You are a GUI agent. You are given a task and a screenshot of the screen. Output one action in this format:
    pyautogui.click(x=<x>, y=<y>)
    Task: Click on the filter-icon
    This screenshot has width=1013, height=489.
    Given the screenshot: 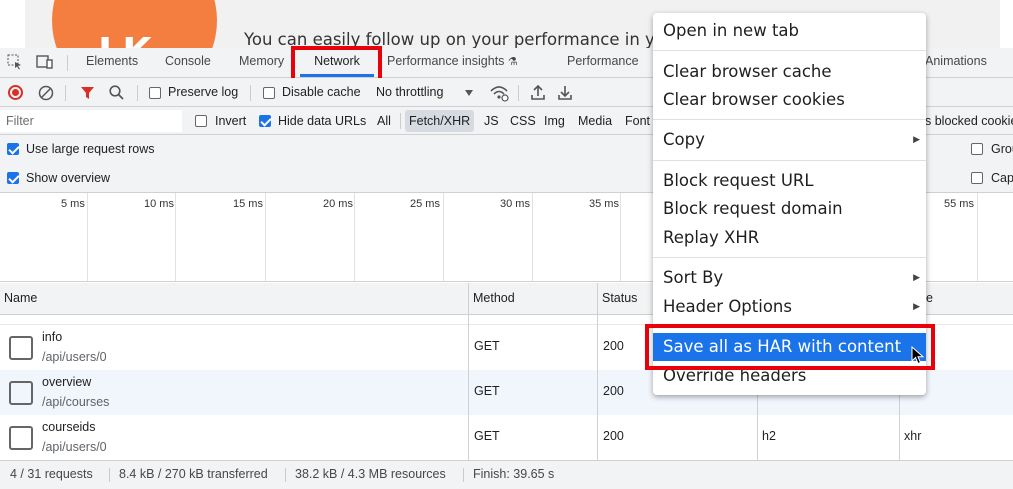 What is the action you would take?
    pyautogui.click(x=87, y=93)
    